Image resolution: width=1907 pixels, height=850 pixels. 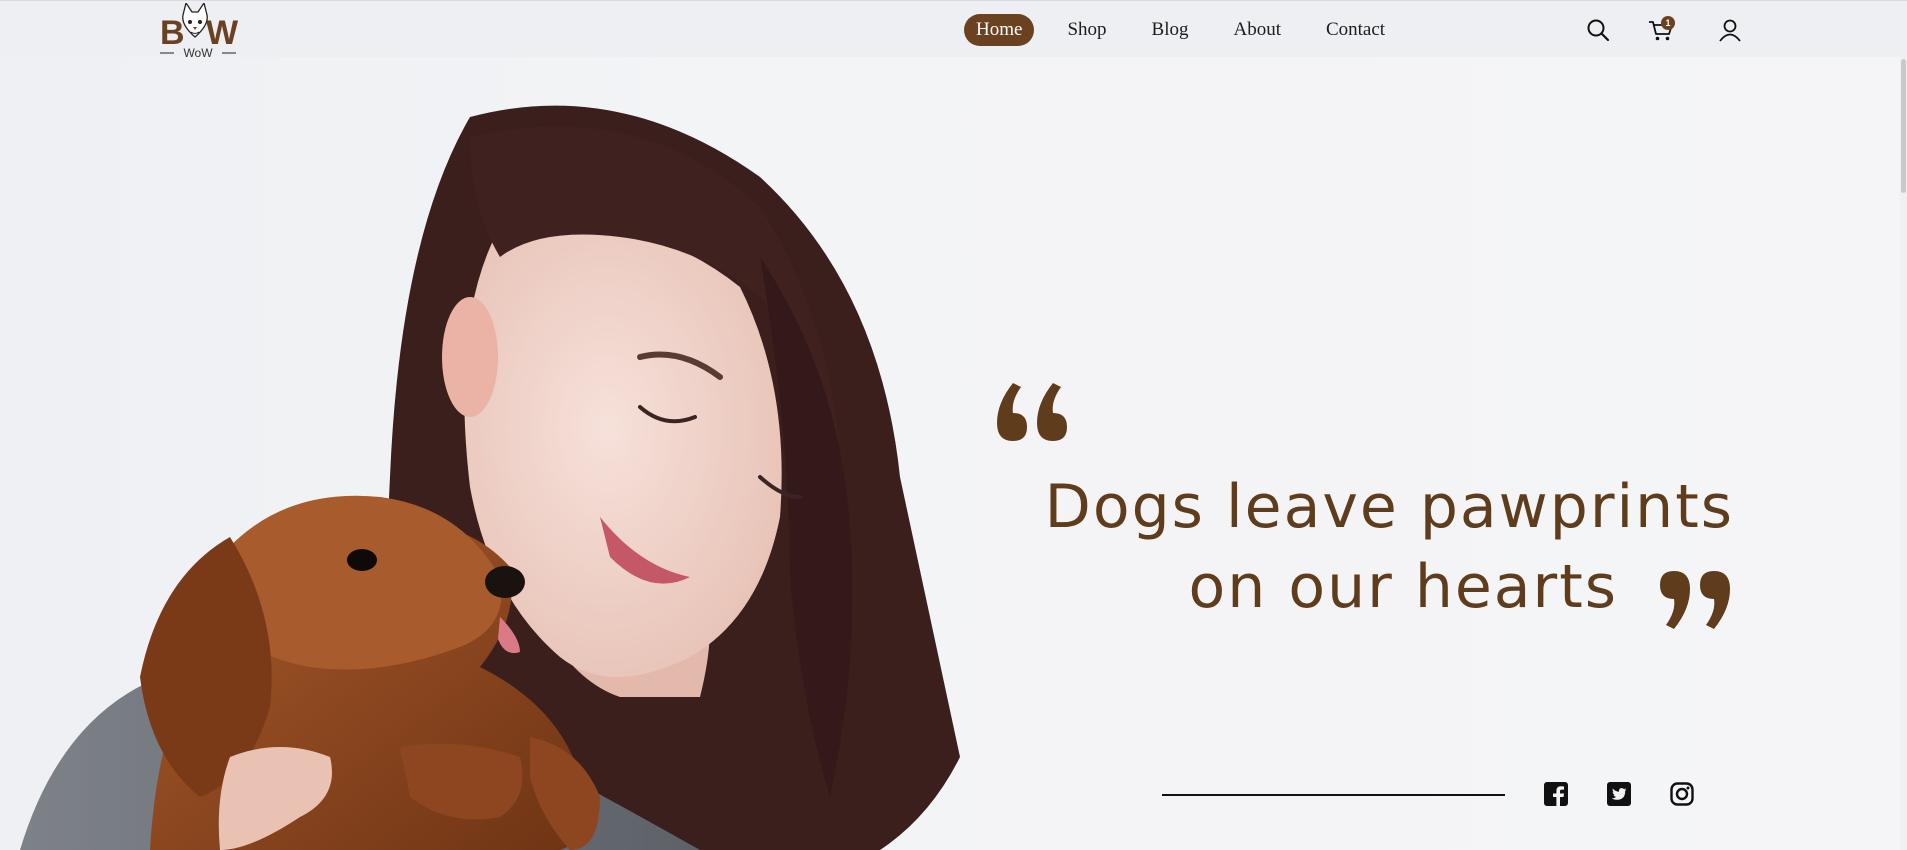 I want to click on social-divider-line, so click(x=1333, y=795).